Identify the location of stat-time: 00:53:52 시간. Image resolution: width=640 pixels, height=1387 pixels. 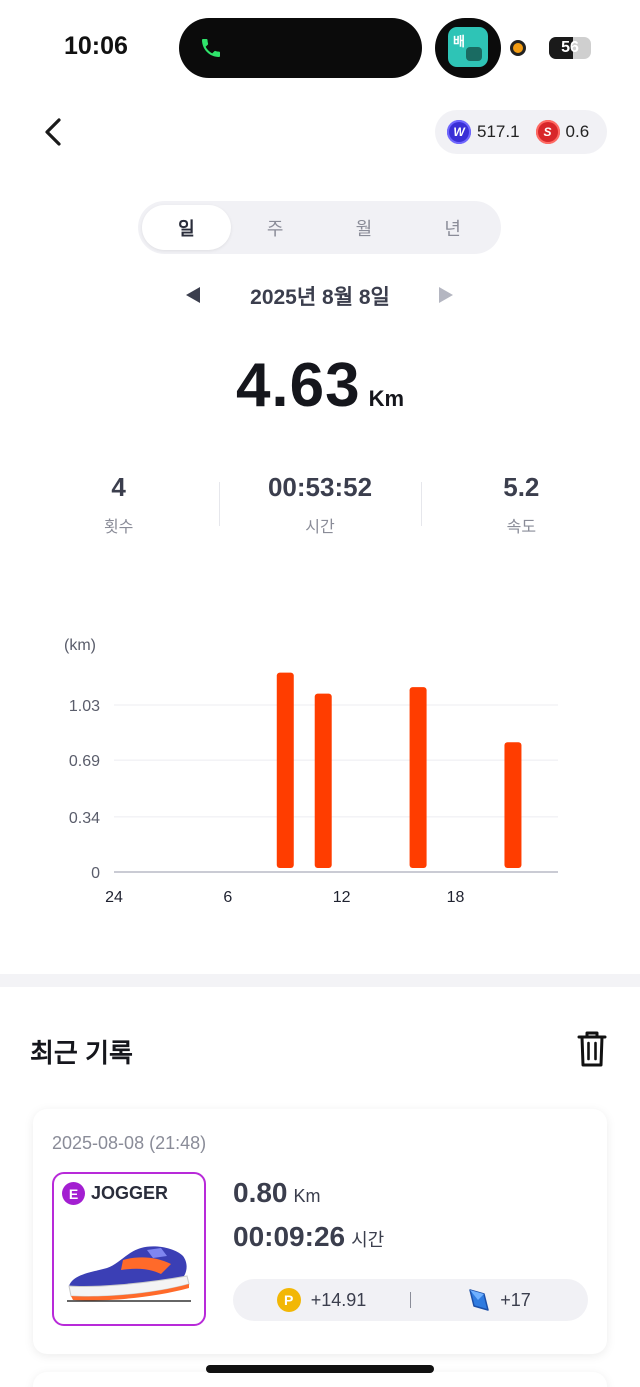
(319, 507).